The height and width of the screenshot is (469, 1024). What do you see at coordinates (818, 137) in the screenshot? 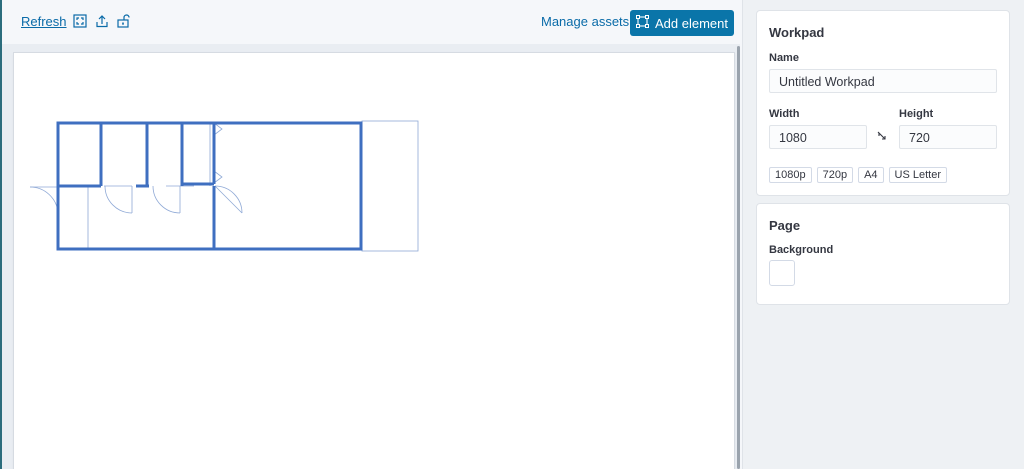
I see `width-input: 1080` at bounding box center [818, 137].